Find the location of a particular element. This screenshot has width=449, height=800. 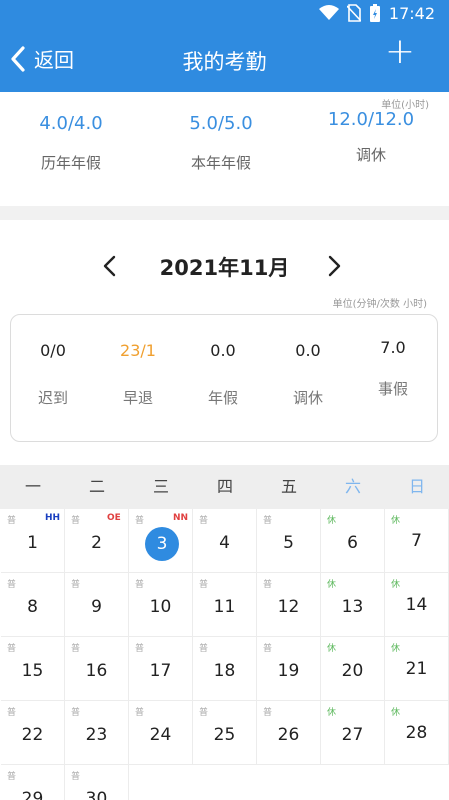

calendar-day-number: 19 is located at coordinates (288, 671).